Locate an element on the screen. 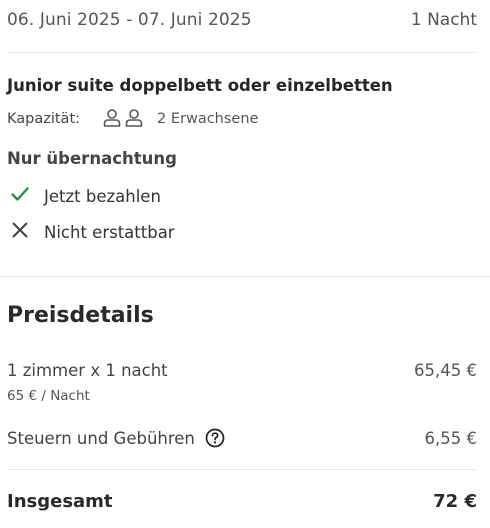 This screenshot has height=528, width=490. section-divider is located at coordinates (245, 276).